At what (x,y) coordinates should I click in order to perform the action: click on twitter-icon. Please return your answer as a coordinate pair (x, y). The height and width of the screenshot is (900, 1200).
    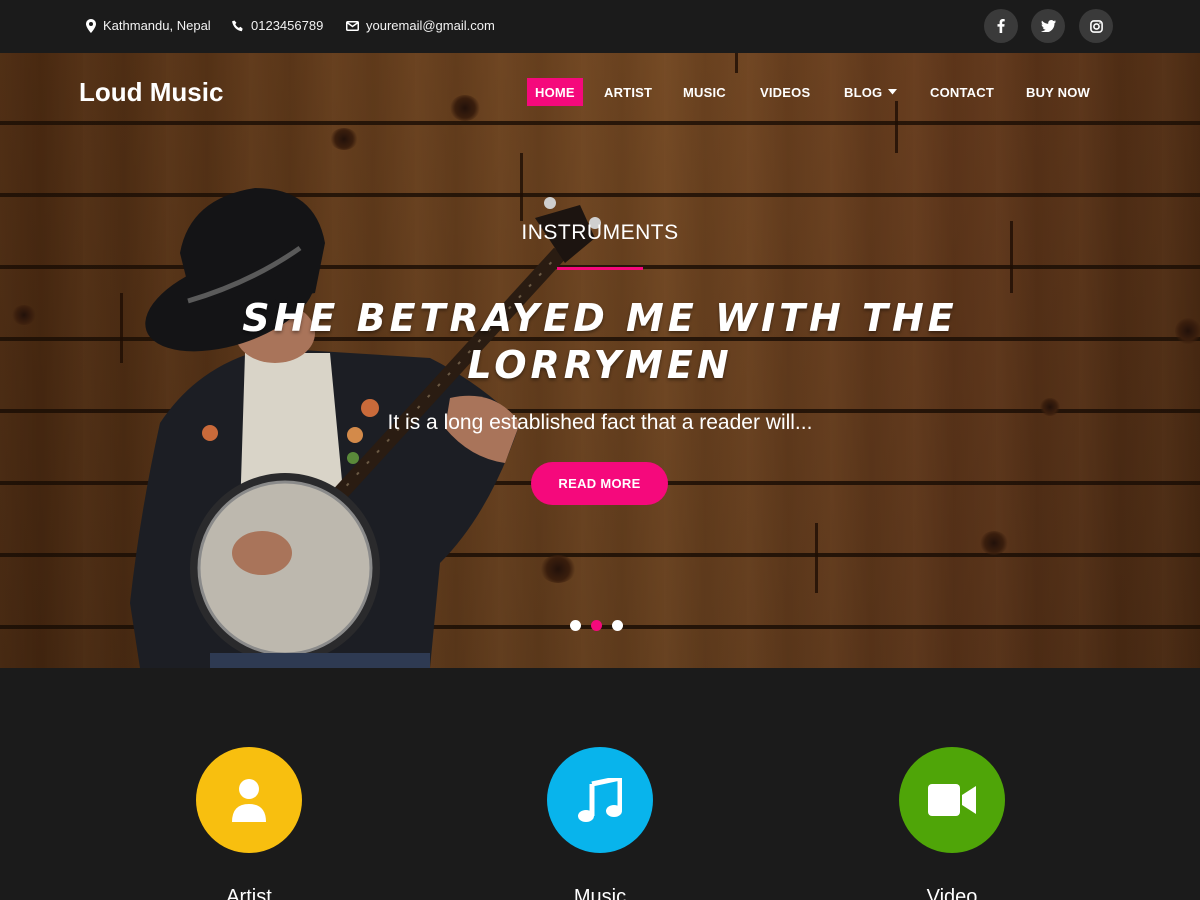
    Looking at the image, I should click on (1048, 26).